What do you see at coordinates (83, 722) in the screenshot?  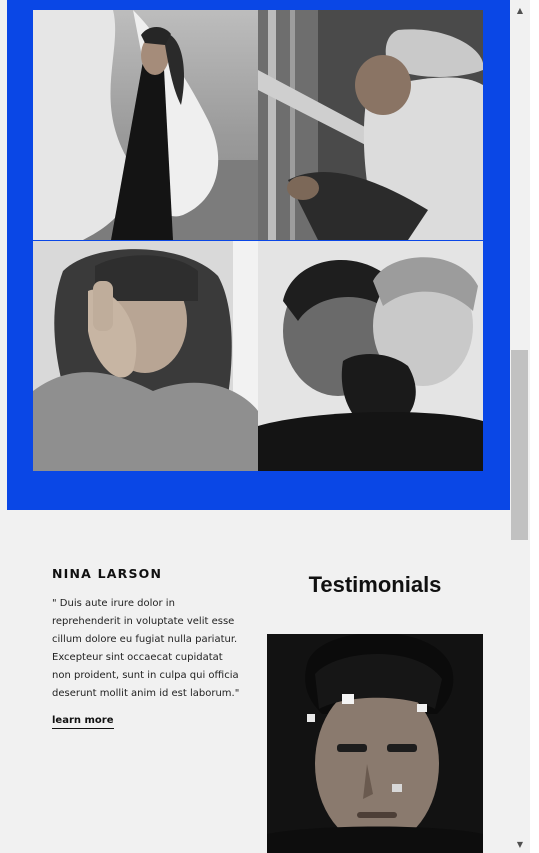 I see `learn-more-link: learn more` at bounding box center [83, 722].